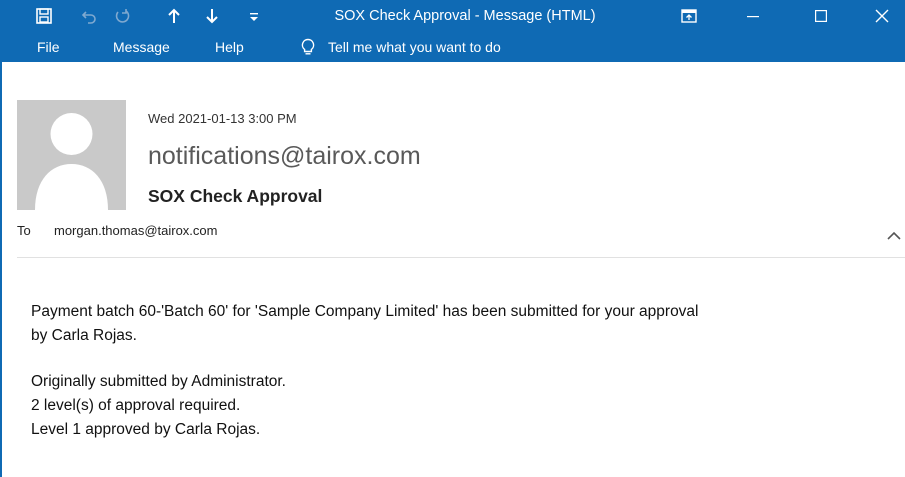 The width and height of the screenshot is (905, 477). What do you see at coordinates (222, 118) in the screenshot?
I see `sent-date: Wed 2021-01-13 3:00 PM` at bounding box center [222, 118].